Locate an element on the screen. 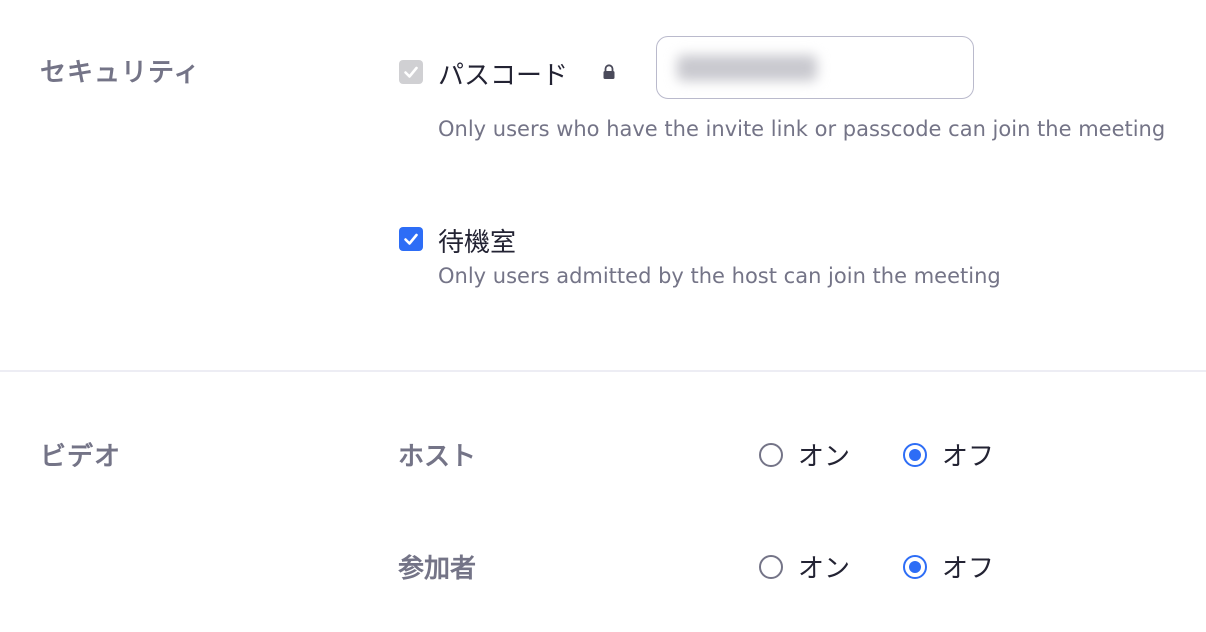 The height and width of the screenshot is (632, 1206). passcode-value-redacted is located at coordinates (747, 68).